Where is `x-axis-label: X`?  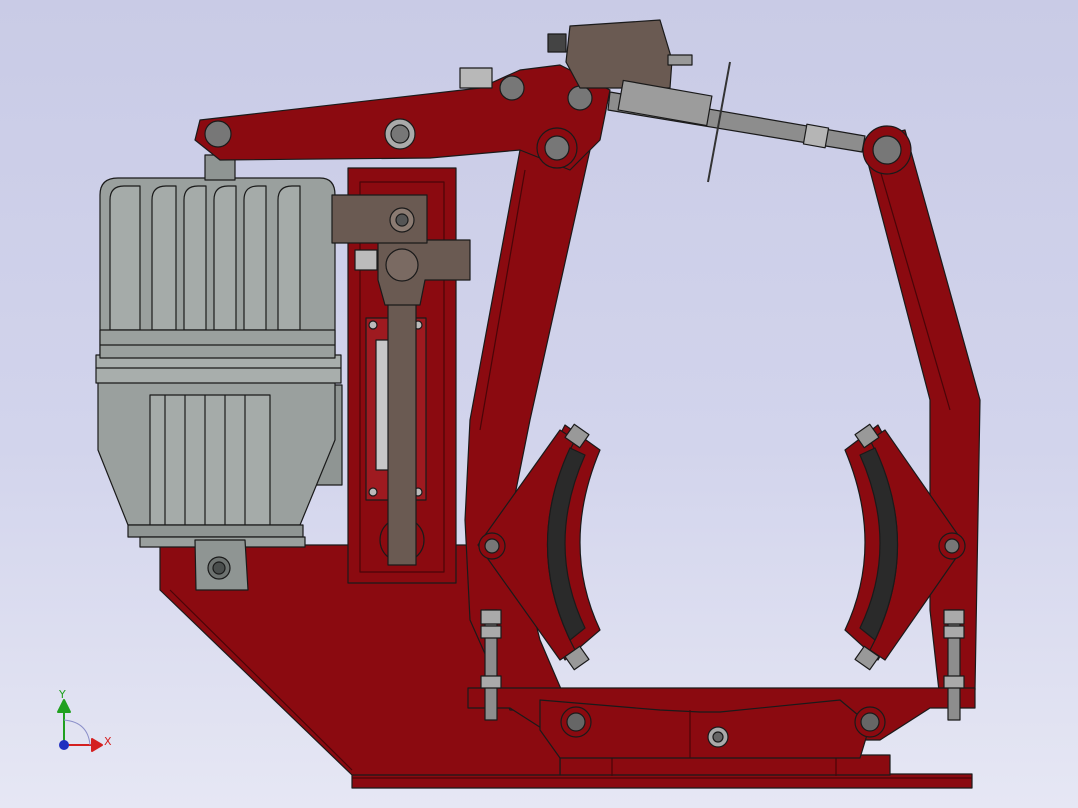
x-axis-label: X is located at coordinates (108, 741).